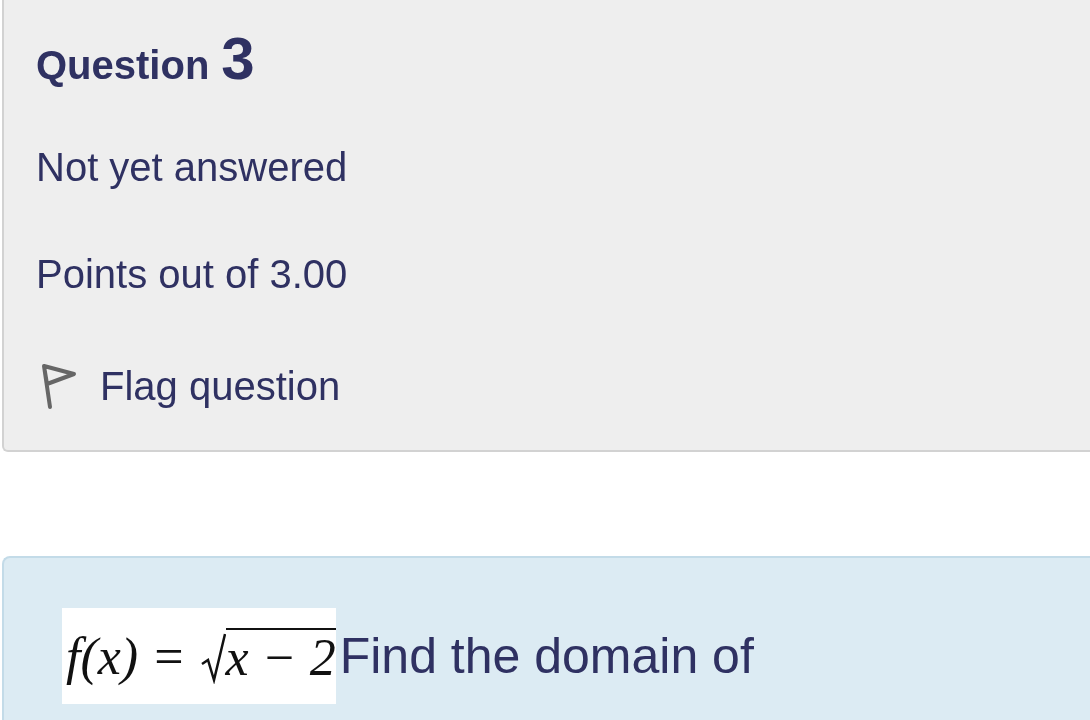 The width and height of the screenshot is (1090, 720). I want to click on question-text: Find the domain of, so click(546, 656).